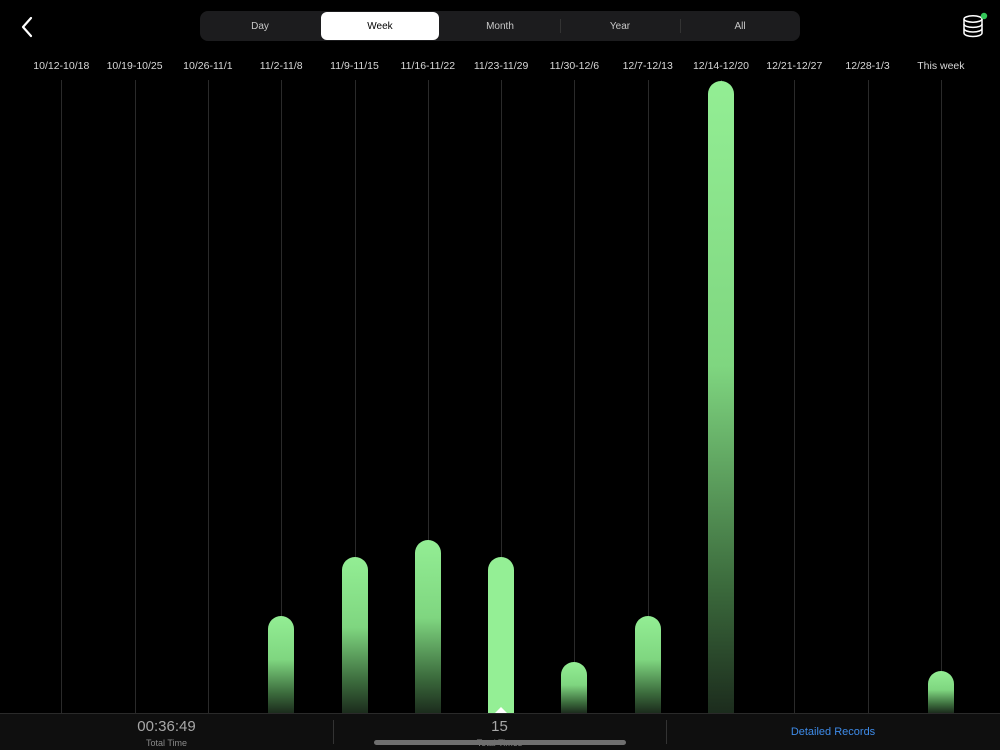 This screenshot has width=1000, height=750. I want to click on week-label: 12/21-12/27, so click(794, 66).